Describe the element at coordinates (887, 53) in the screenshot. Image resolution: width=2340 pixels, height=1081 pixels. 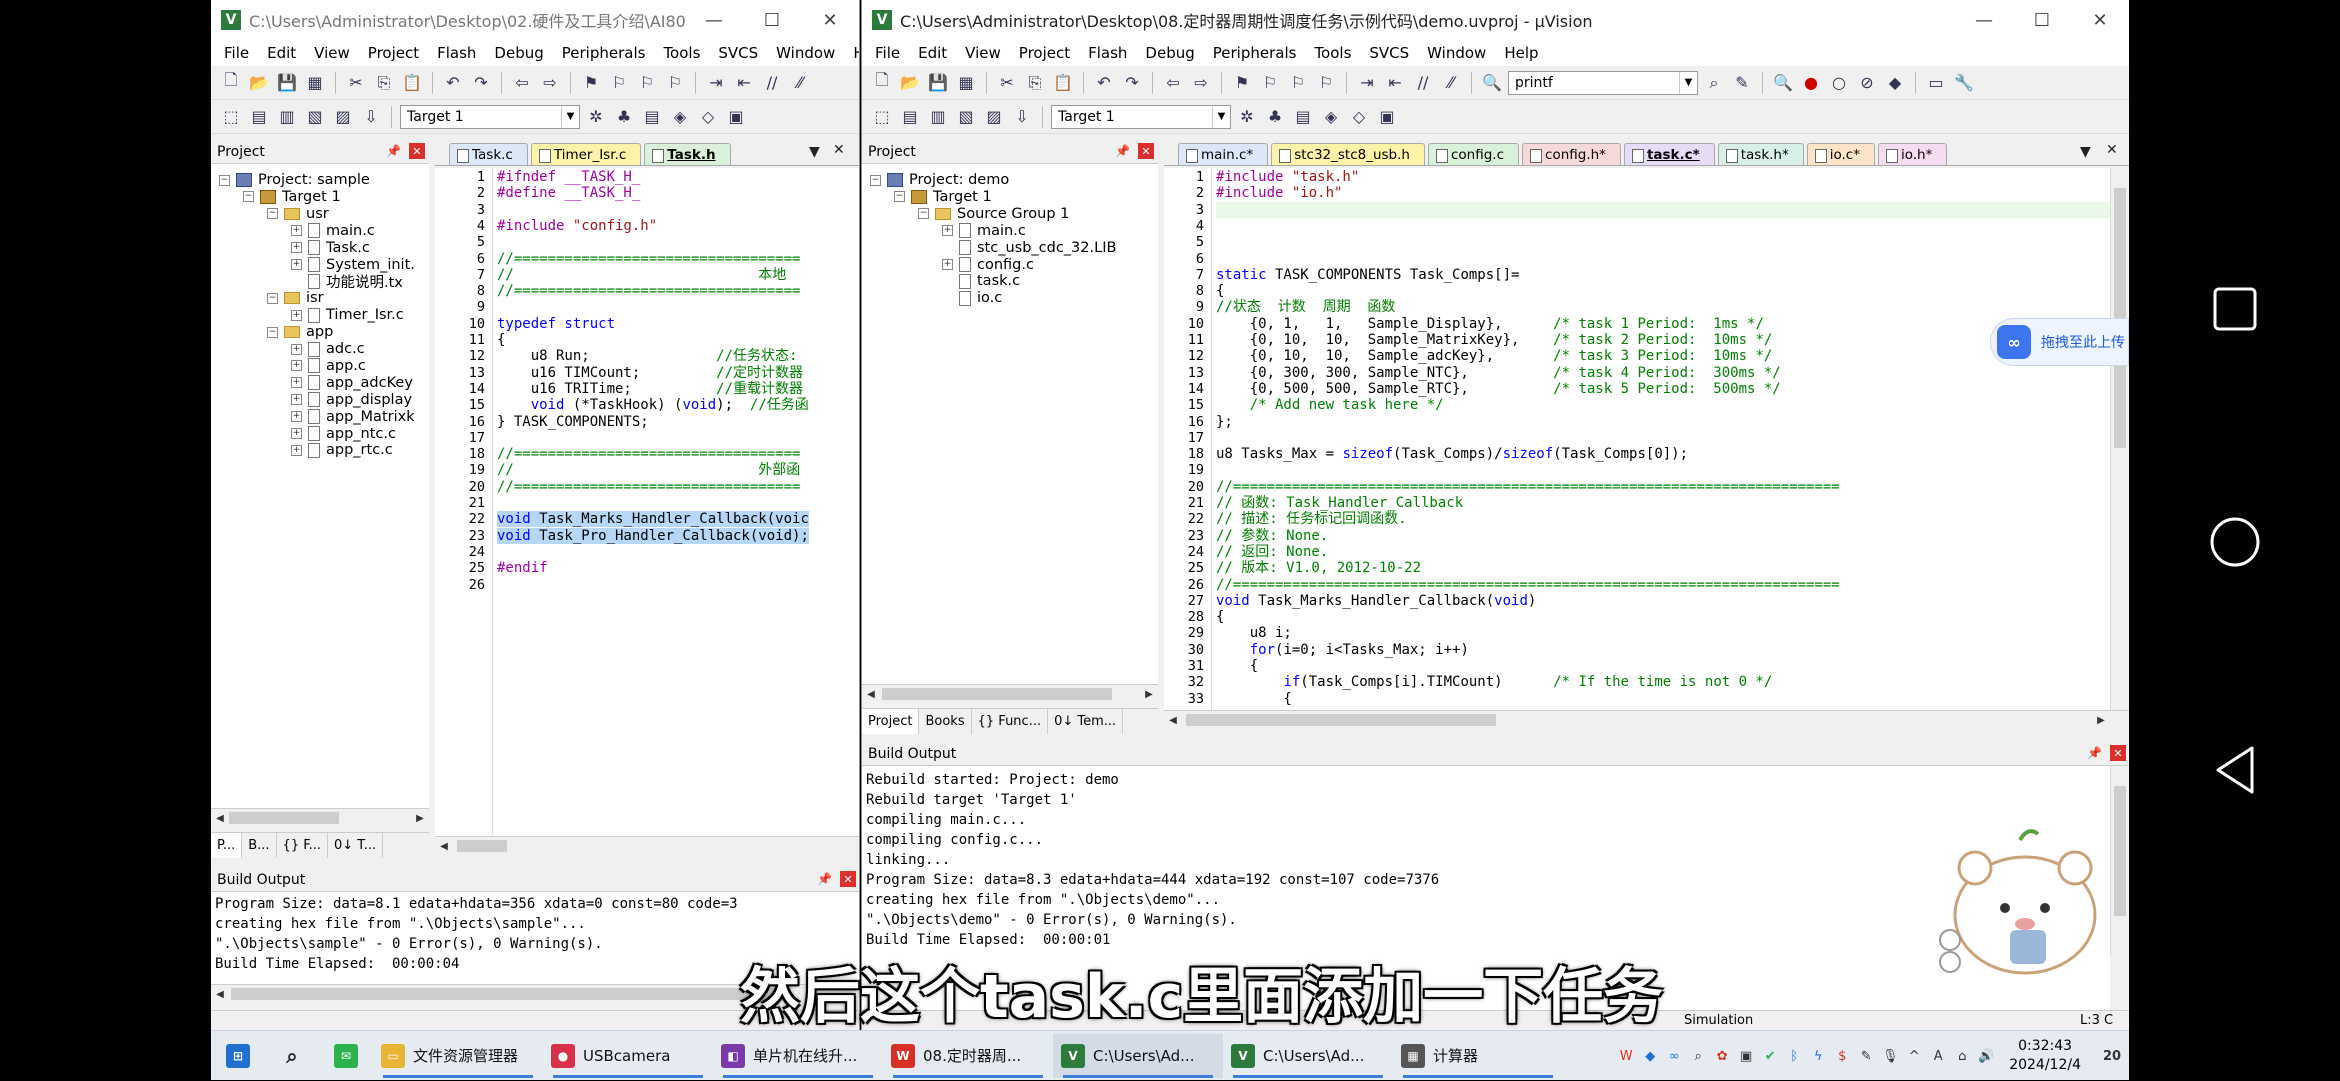
I see `menu-file: File` at that location.